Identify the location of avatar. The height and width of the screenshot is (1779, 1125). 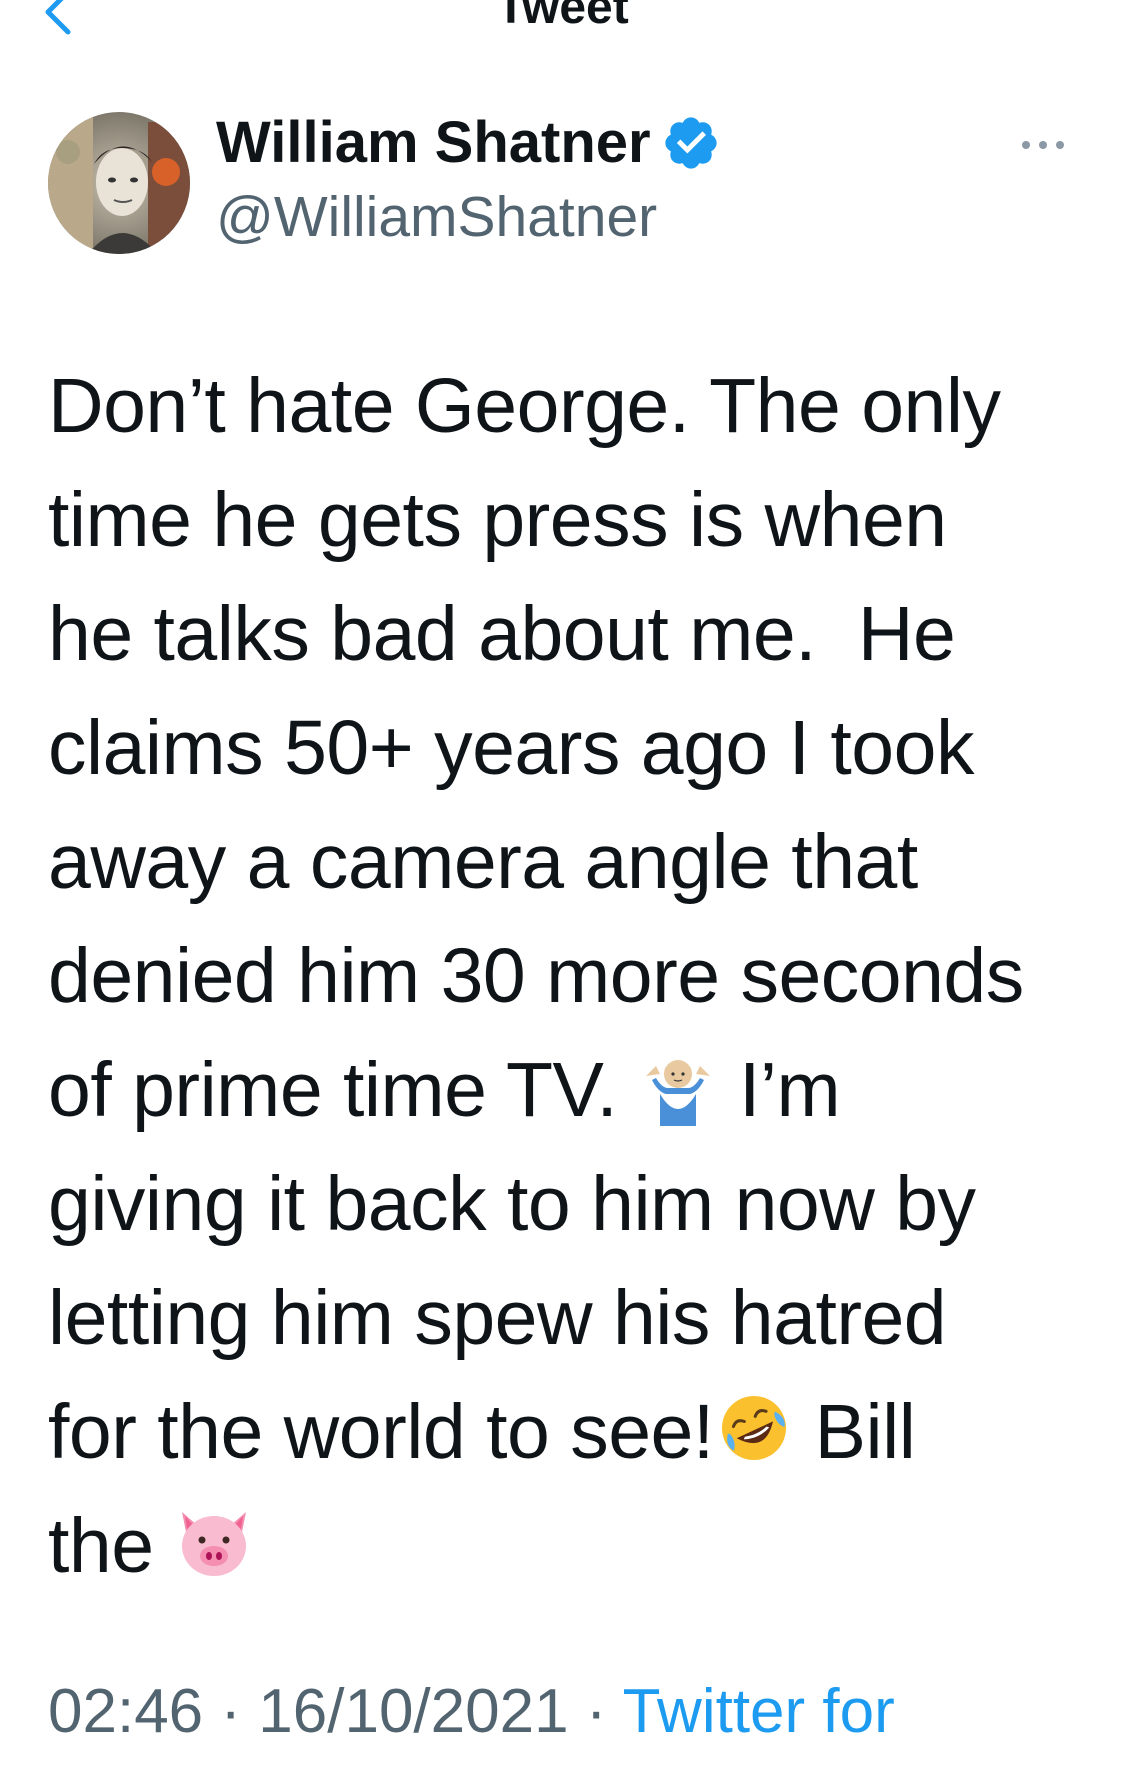
(119, 183).